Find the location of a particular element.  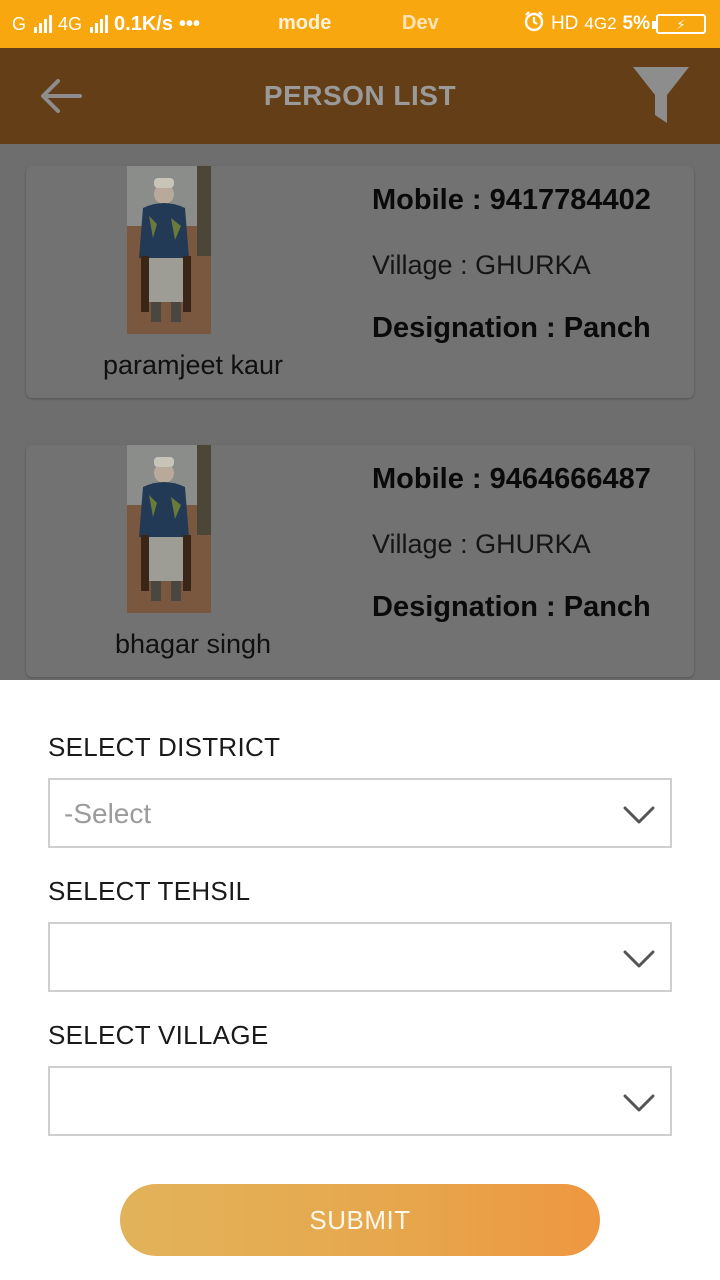

page-title: PERSON LIST is located at coordinates (360, 95).